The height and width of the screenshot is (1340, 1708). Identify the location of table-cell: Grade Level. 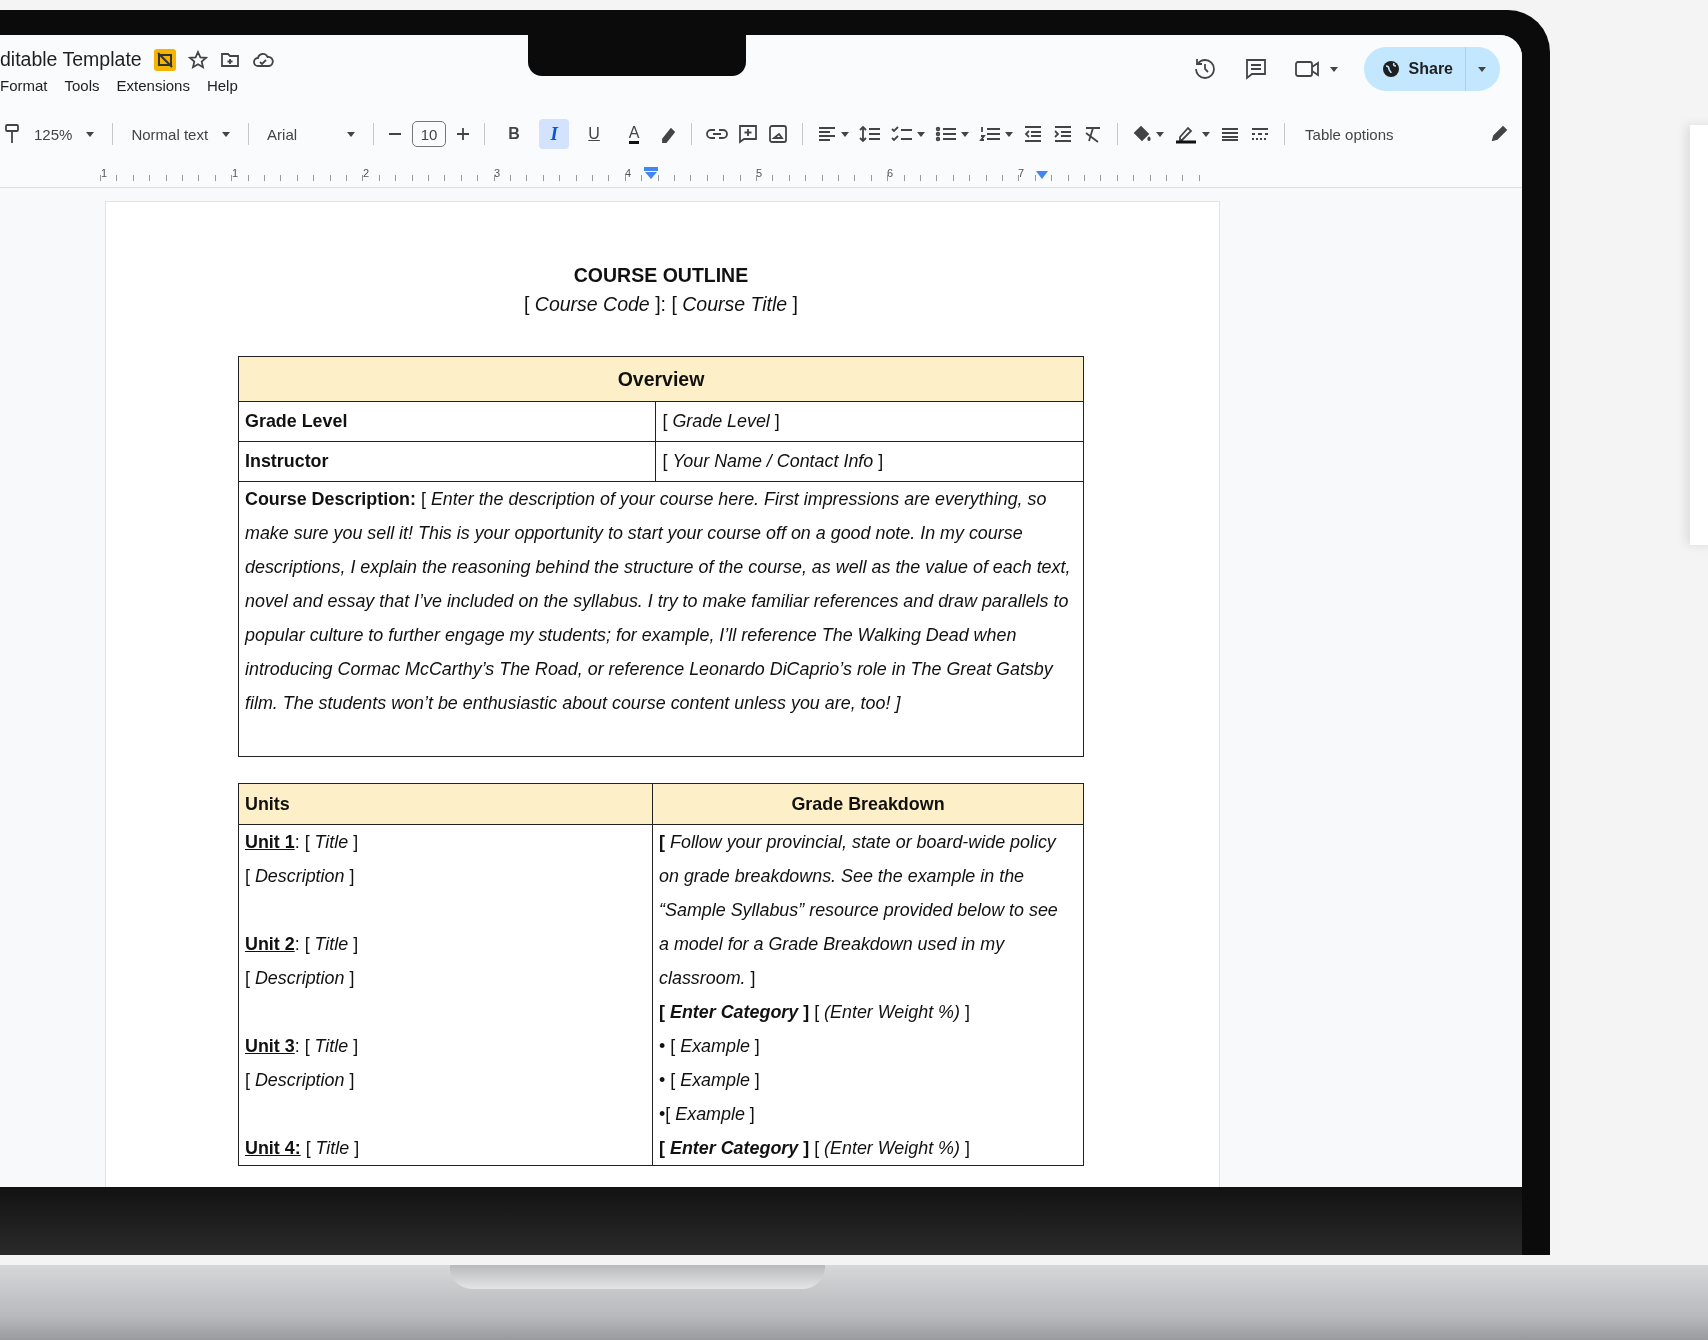
(447, 421).